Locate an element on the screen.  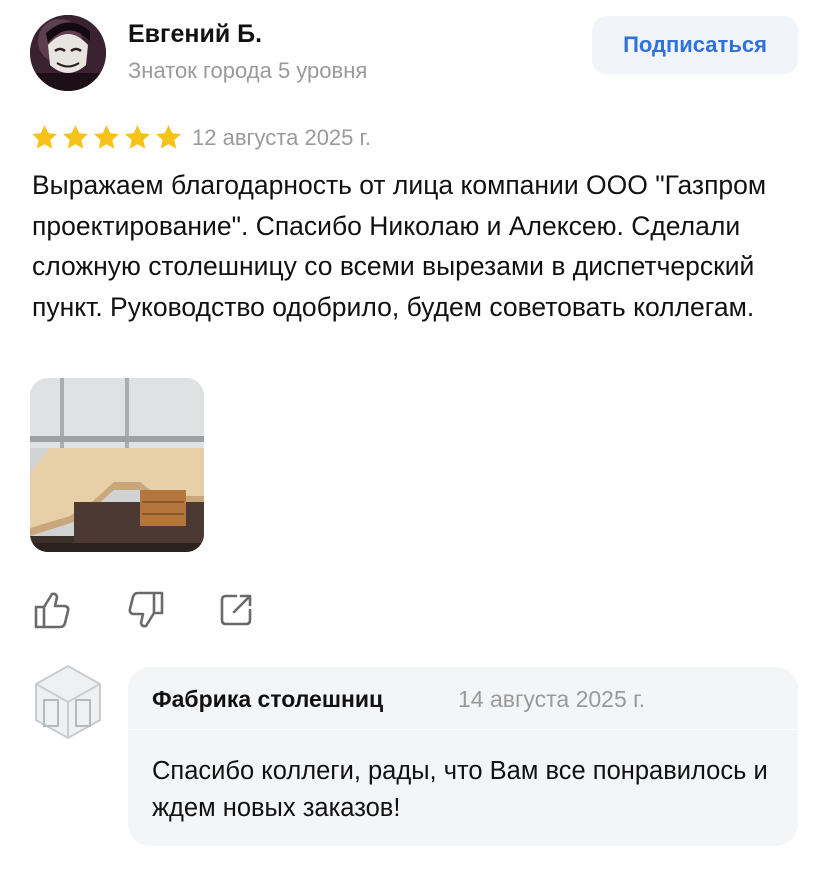
review-date: 12 августа 2025 г. is located at coordinates (281, 137).